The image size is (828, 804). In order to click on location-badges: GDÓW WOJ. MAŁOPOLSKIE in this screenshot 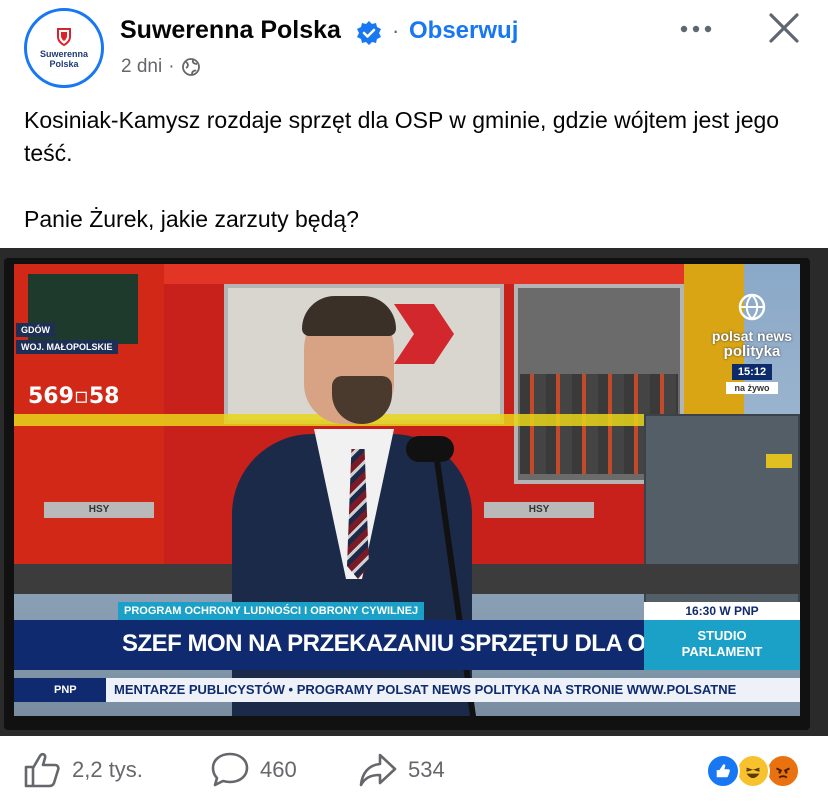, I will do `click(67, 337)`.